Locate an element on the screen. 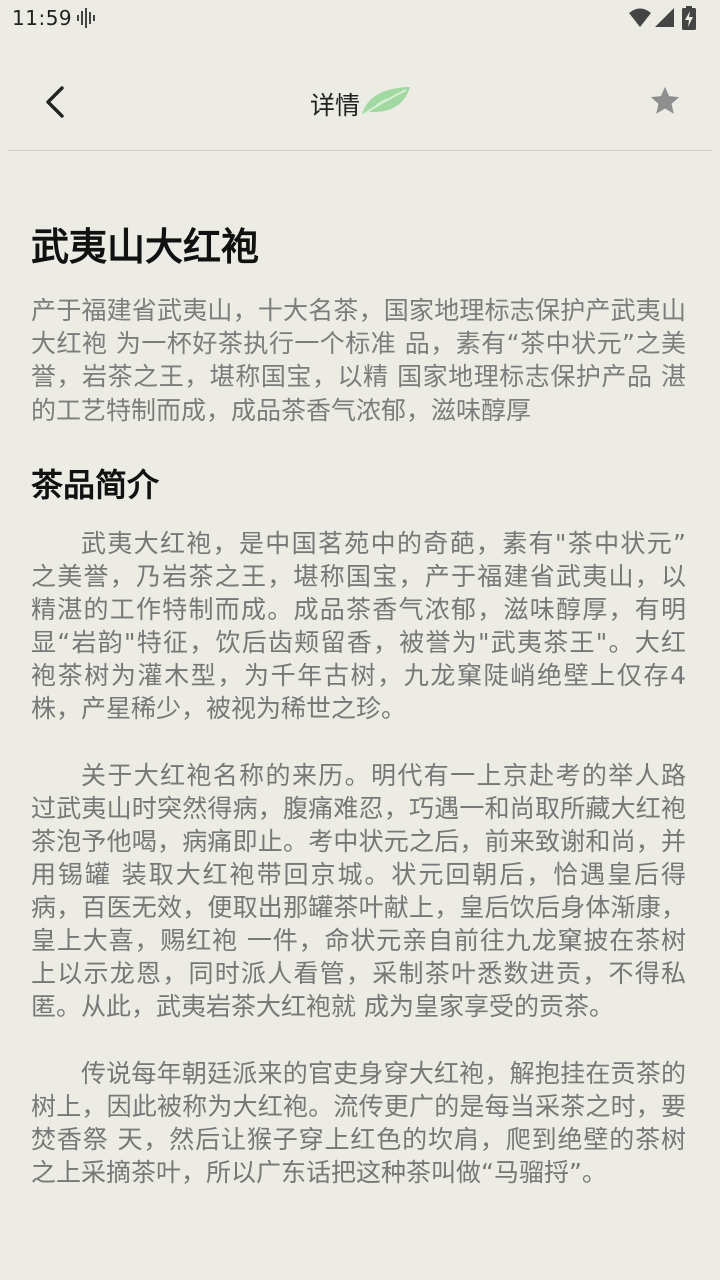 This screenshot has height=1280, width=720. wifi-icon is located at coordinates (640, 17).